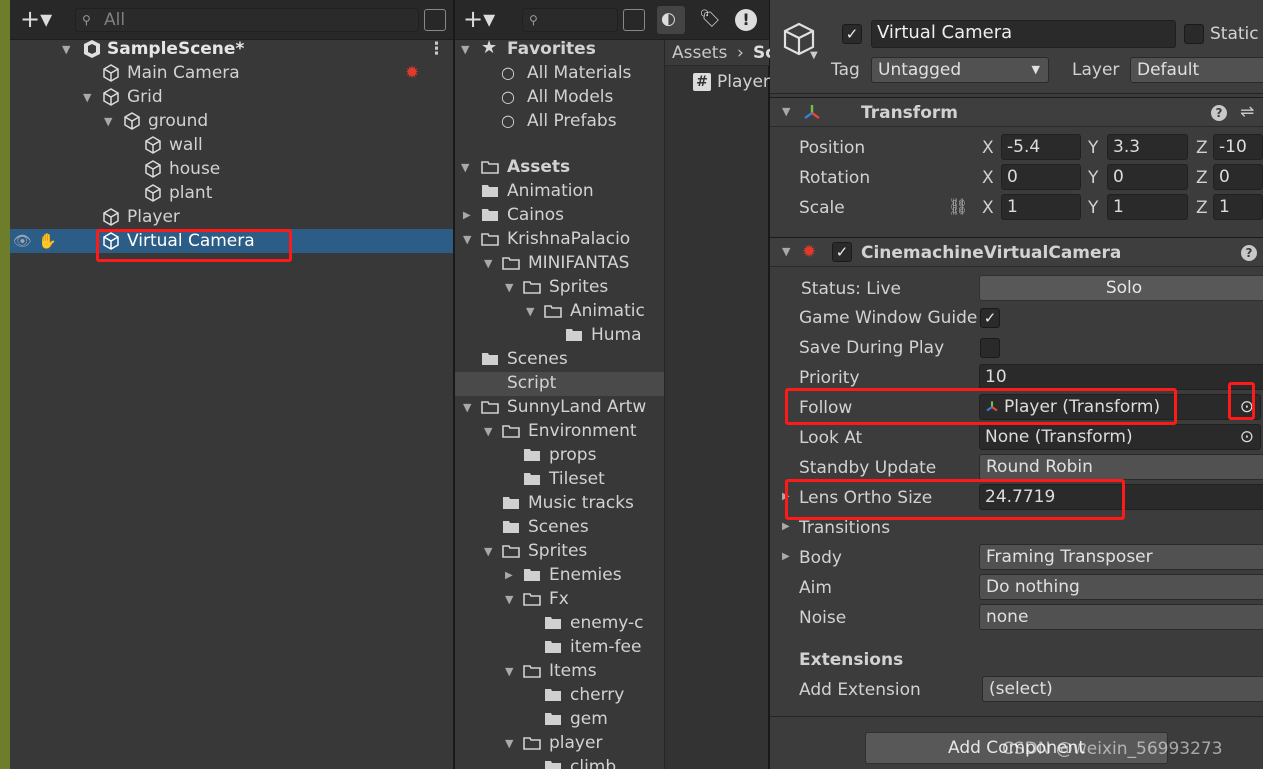 Image resolution: width=1263 pixels, height=769 pixels. Describe the element at coordinates (786, 112) in the screenshot. I see `transform-expand-icon: ▼` at that location.